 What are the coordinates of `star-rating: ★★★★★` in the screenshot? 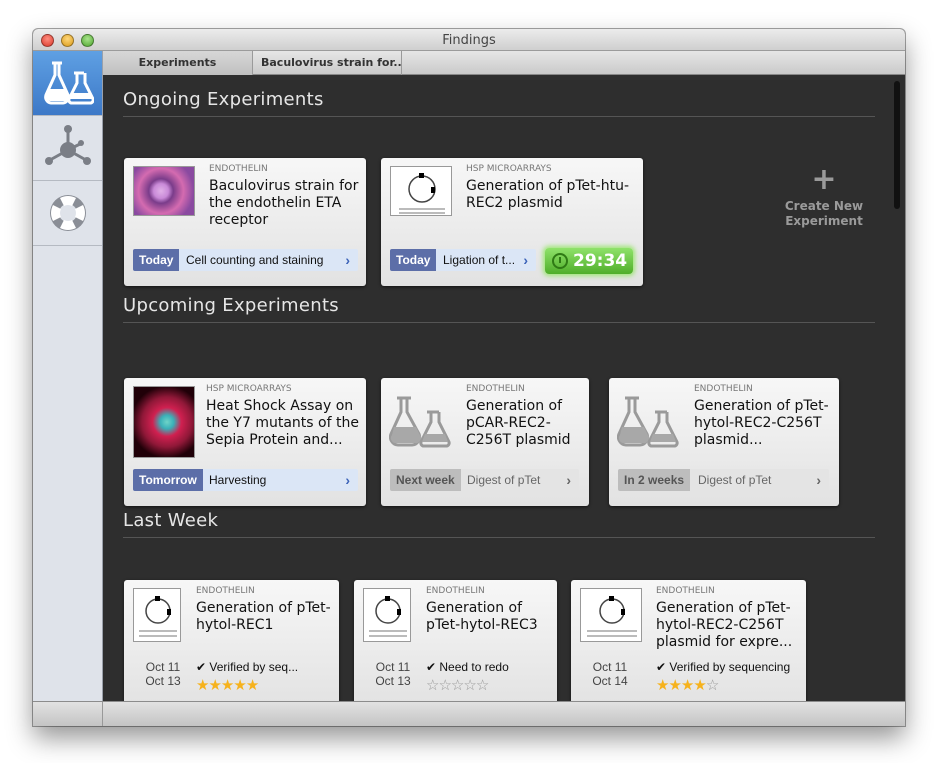 It's located at (227, 685).